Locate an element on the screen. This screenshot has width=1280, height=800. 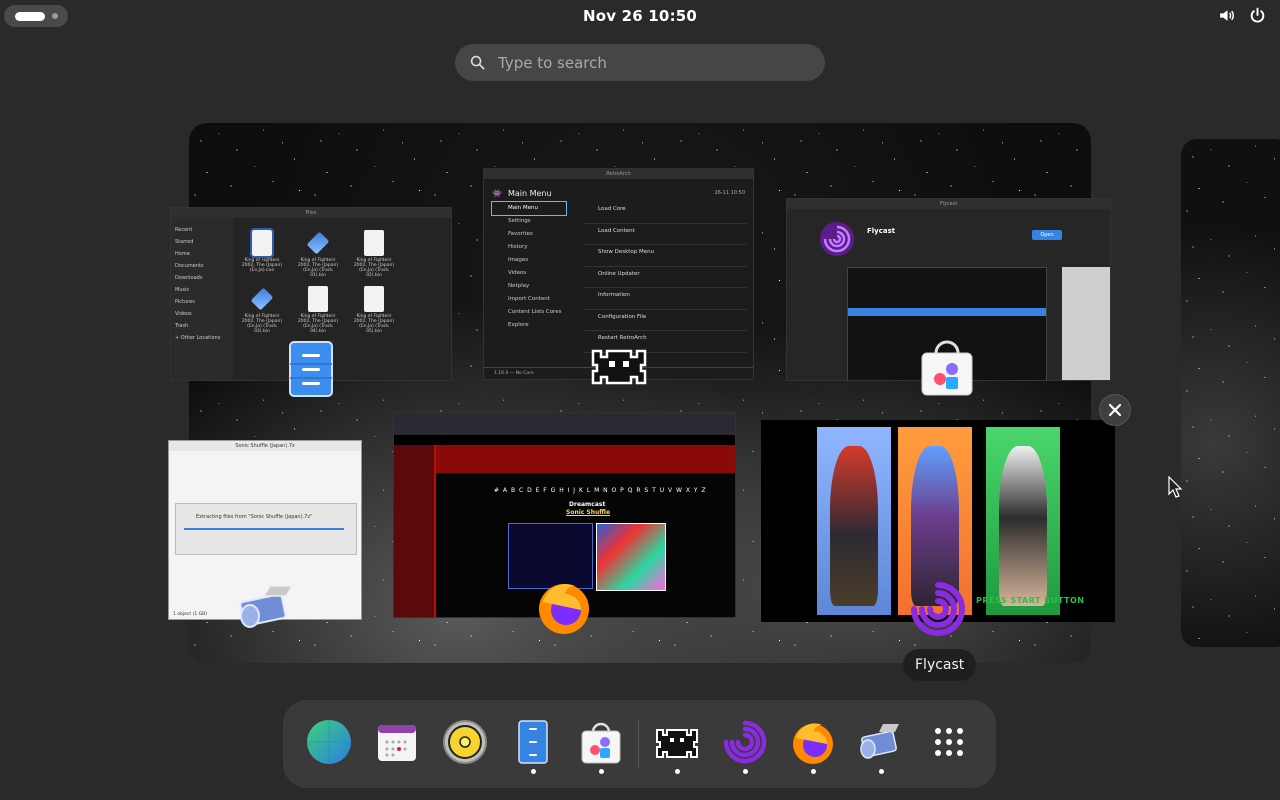
mouse-pointer-icon is located at coordinates (1175, 487).